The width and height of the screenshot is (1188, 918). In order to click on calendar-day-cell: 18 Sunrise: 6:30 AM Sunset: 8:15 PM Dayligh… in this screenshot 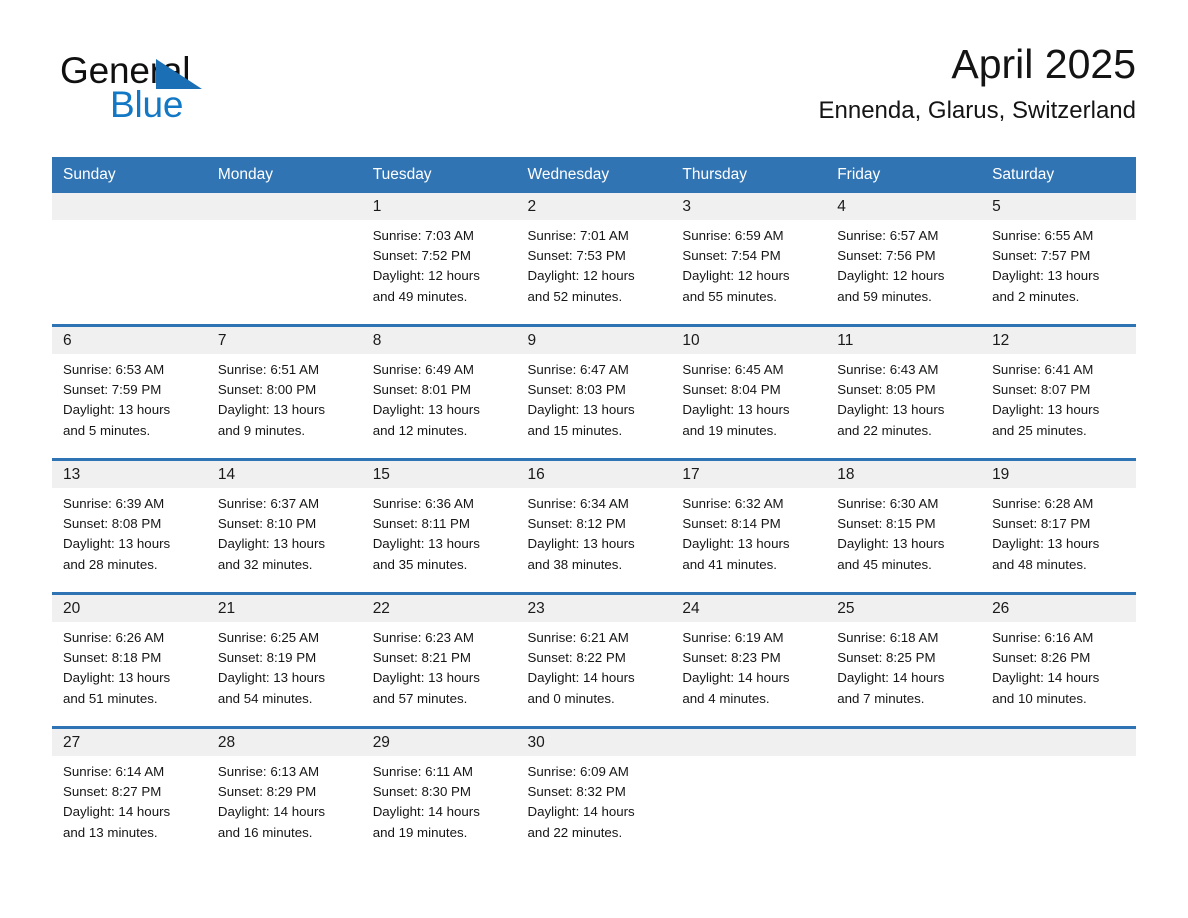, I will do `click(904, 526)`.